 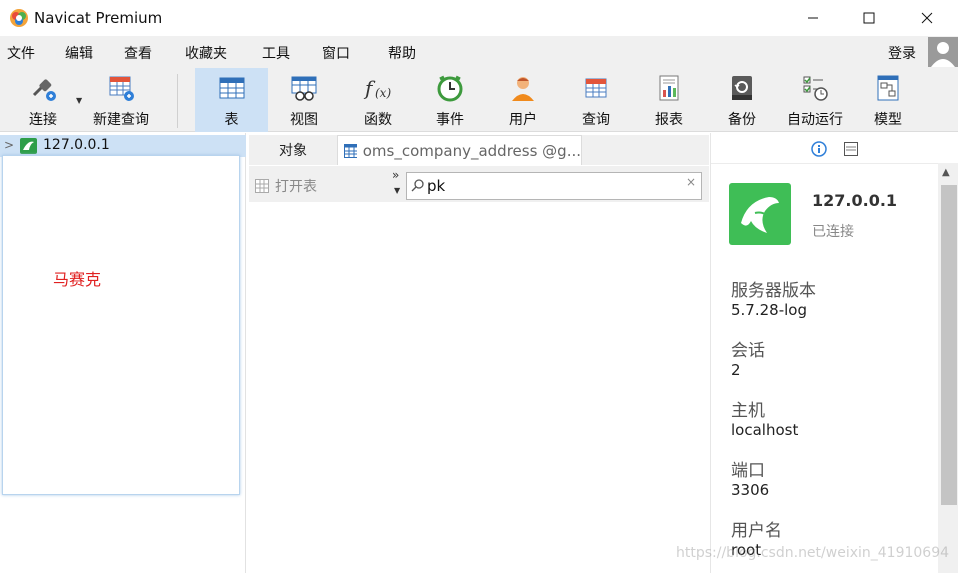 What do you see at coordinates (397, 190) in the screenshot?
I see `dropdown-arrow-icon: ▼` at bounding box center [397, 190].